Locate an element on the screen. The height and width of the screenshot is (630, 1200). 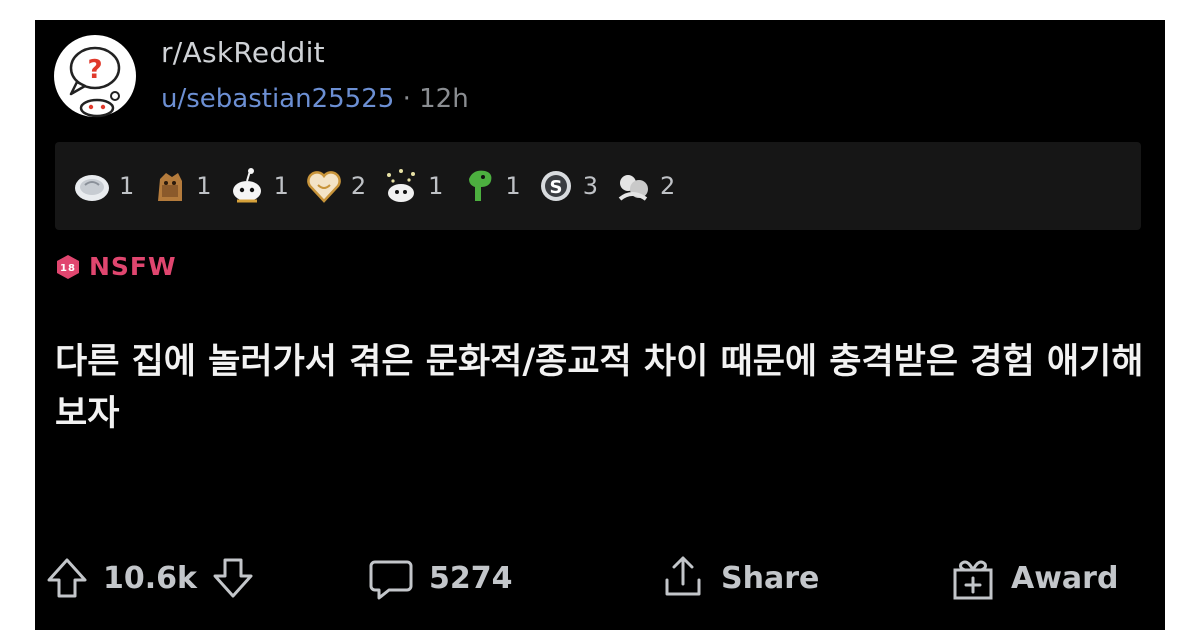
share-button: Share is located at coordinates (738, 578).